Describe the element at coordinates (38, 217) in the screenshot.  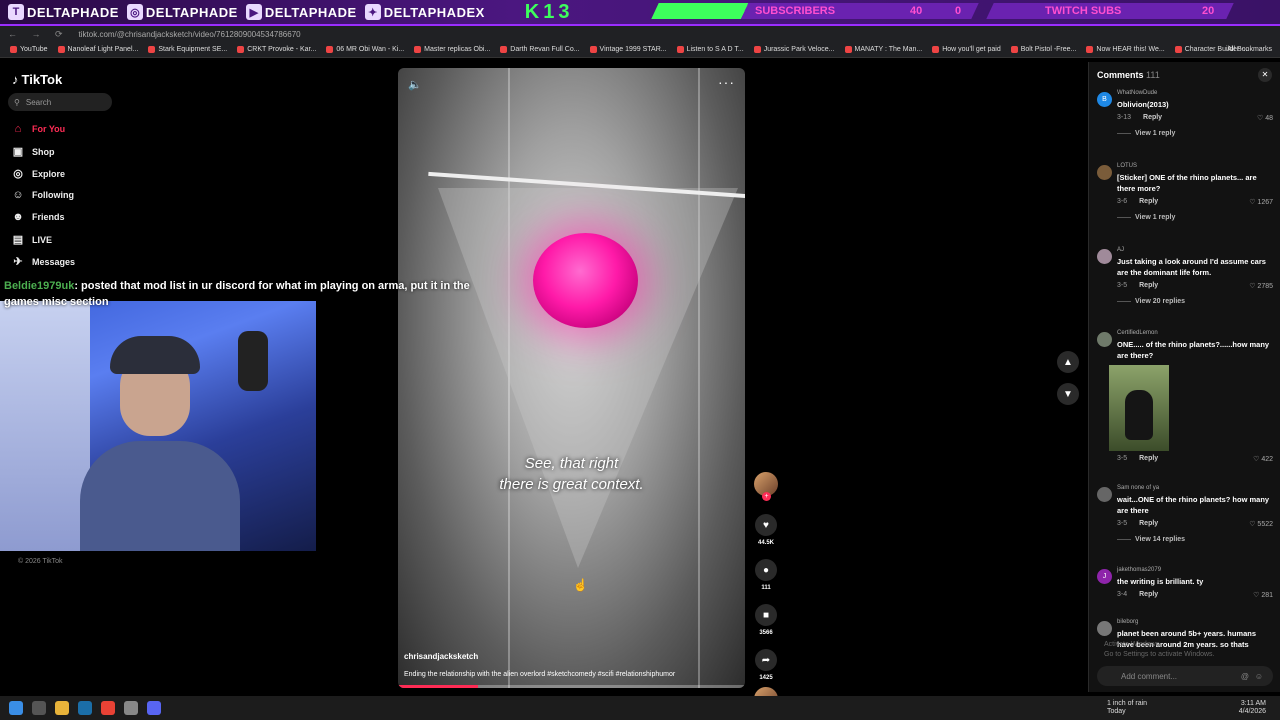
I see `sidebar-item-friends: ☻ Friends` at that location.